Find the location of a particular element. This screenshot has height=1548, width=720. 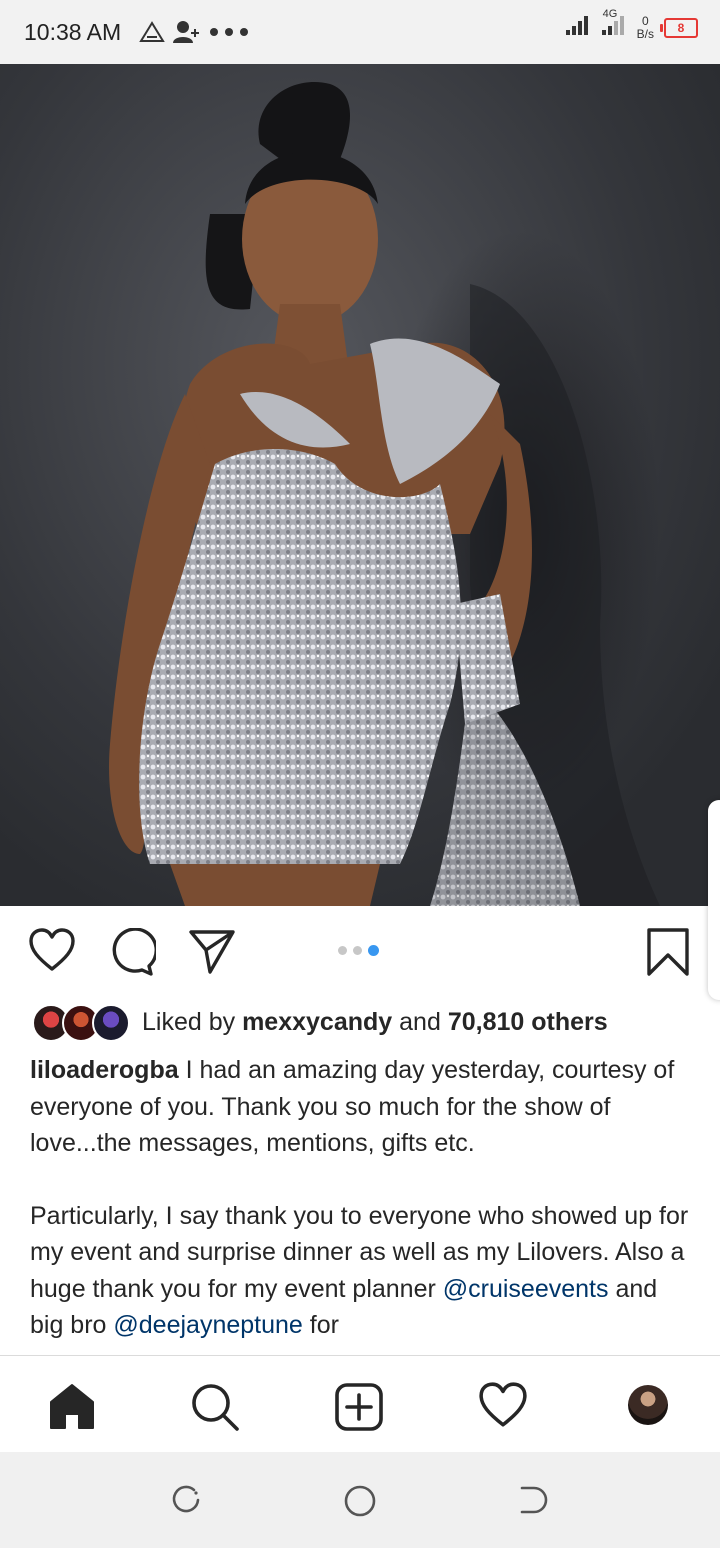

bookmark-icon is located at coordinates (668, 954).